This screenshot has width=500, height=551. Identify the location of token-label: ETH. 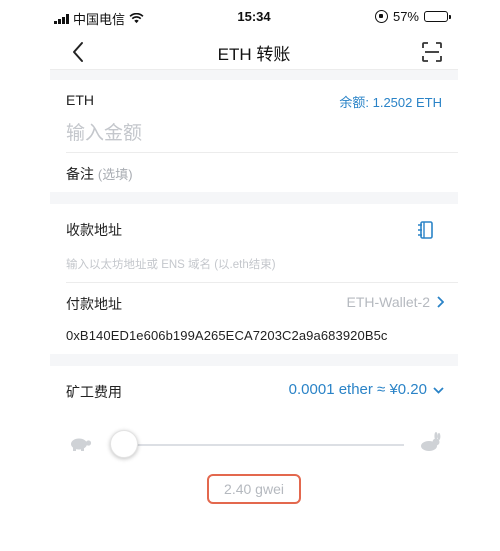
(80, 100).